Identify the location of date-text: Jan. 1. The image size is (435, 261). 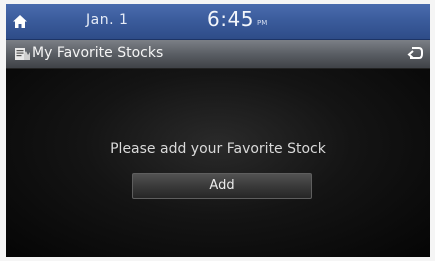
(107, 20).